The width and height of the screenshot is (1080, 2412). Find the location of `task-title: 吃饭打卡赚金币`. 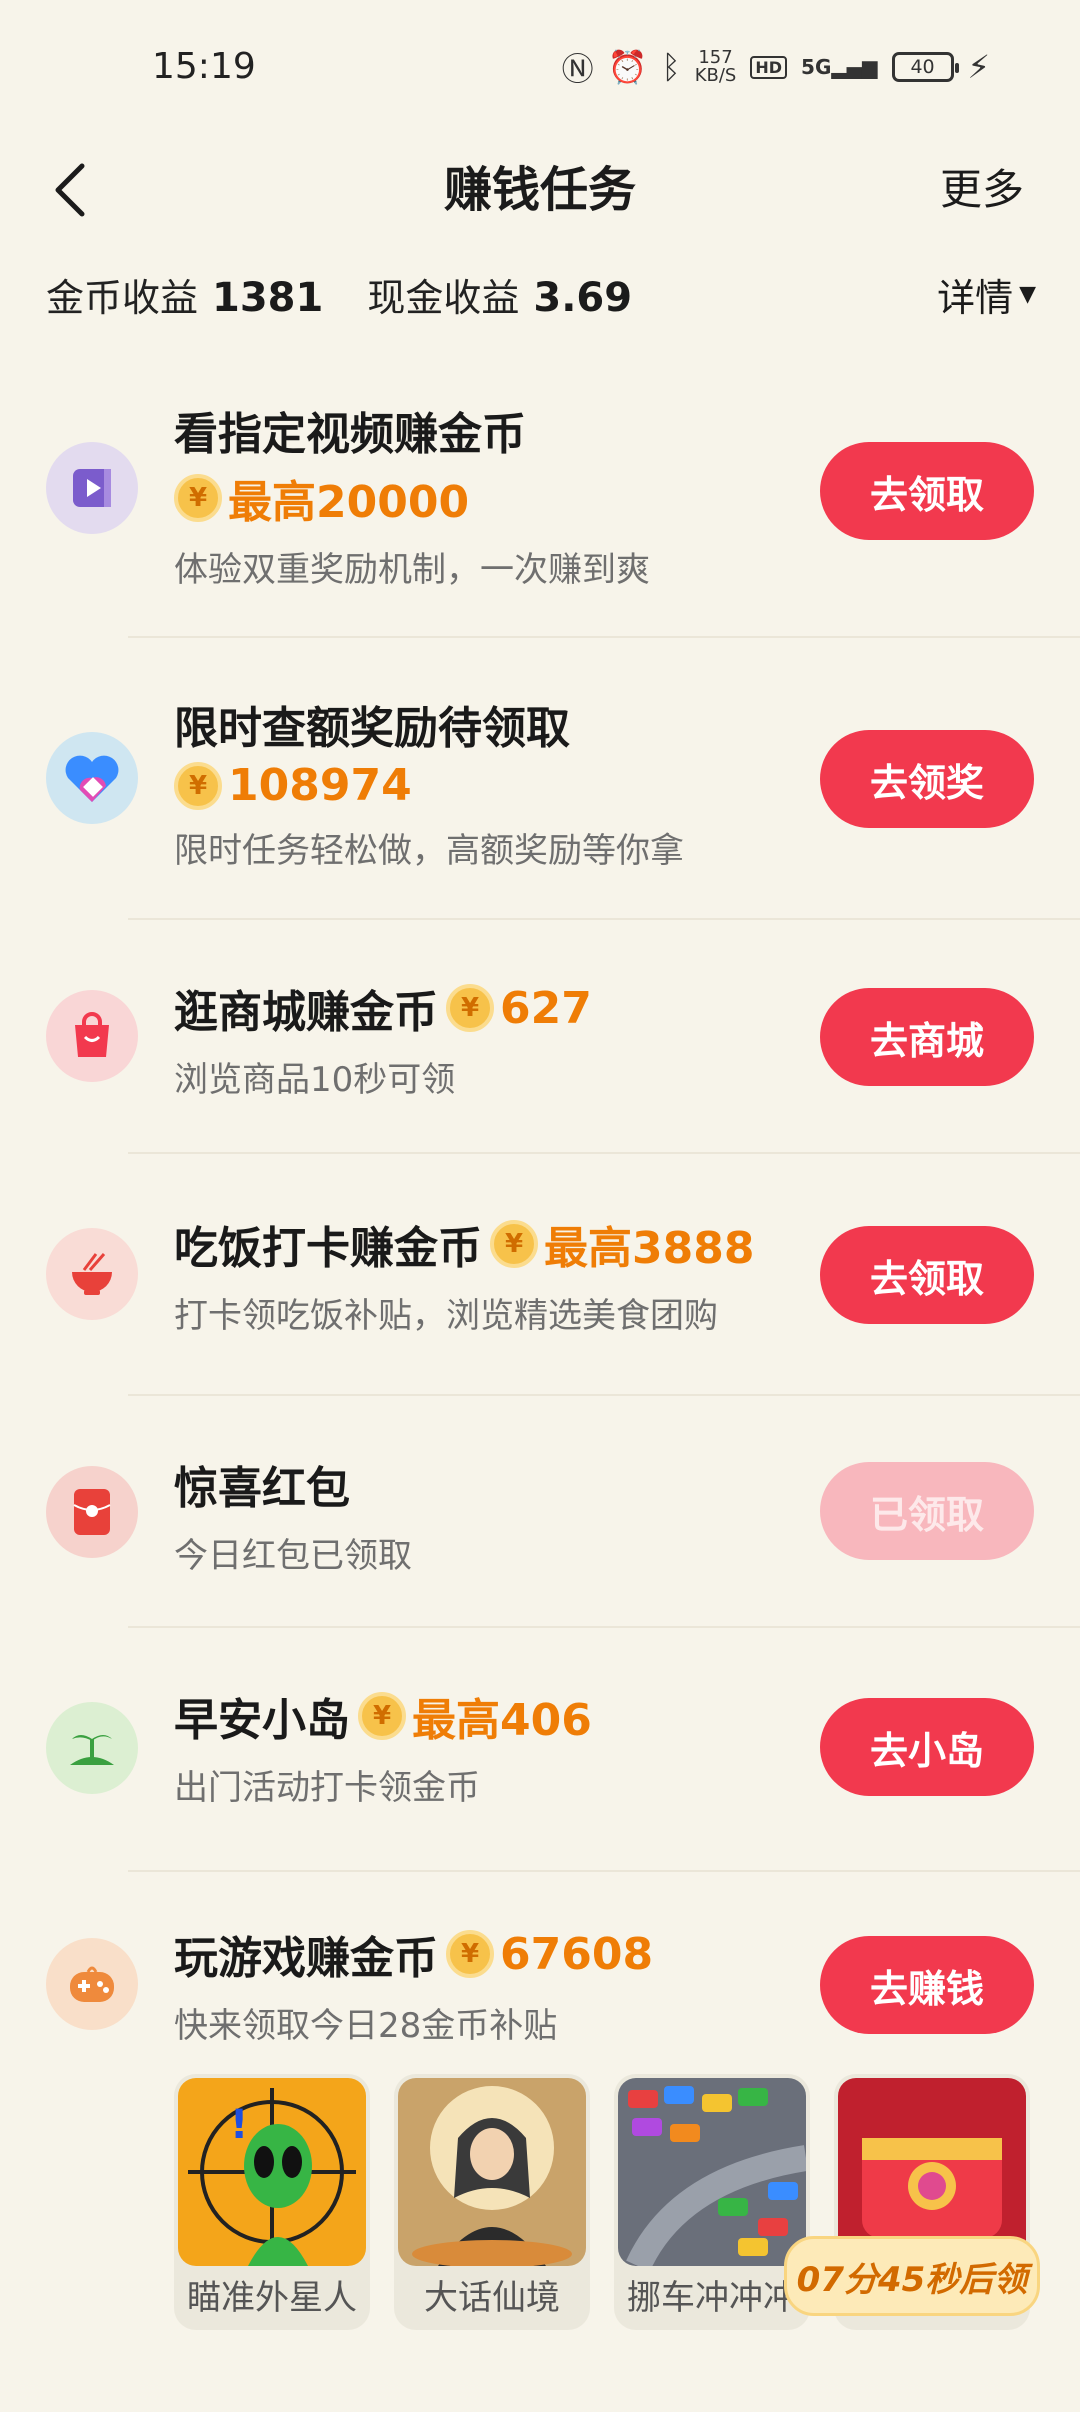

task-title: 吃饭打卡赚金币 is located at coordinates (328, 1248).